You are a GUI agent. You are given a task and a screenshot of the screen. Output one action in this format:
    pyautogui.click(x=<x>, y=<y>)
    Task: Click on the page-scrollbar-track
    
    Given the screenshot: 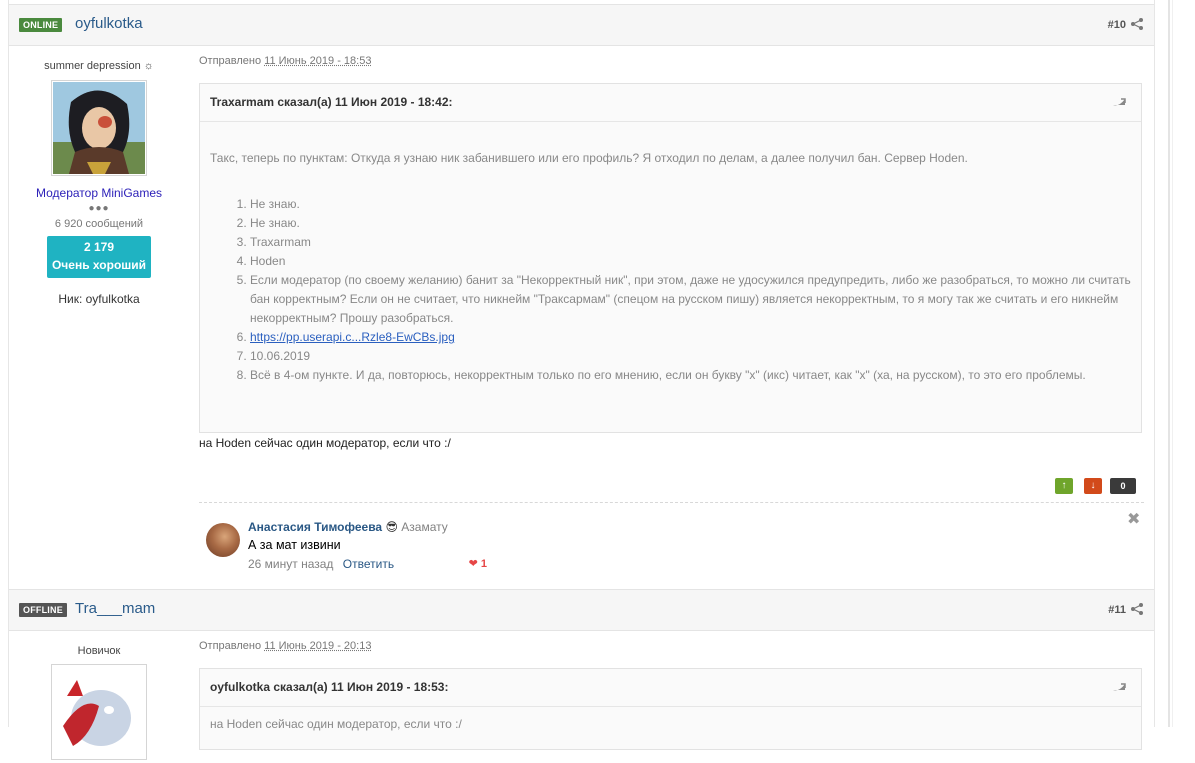 What is the action you would take?
    pyautogui.click(x=1169, y=363)
    